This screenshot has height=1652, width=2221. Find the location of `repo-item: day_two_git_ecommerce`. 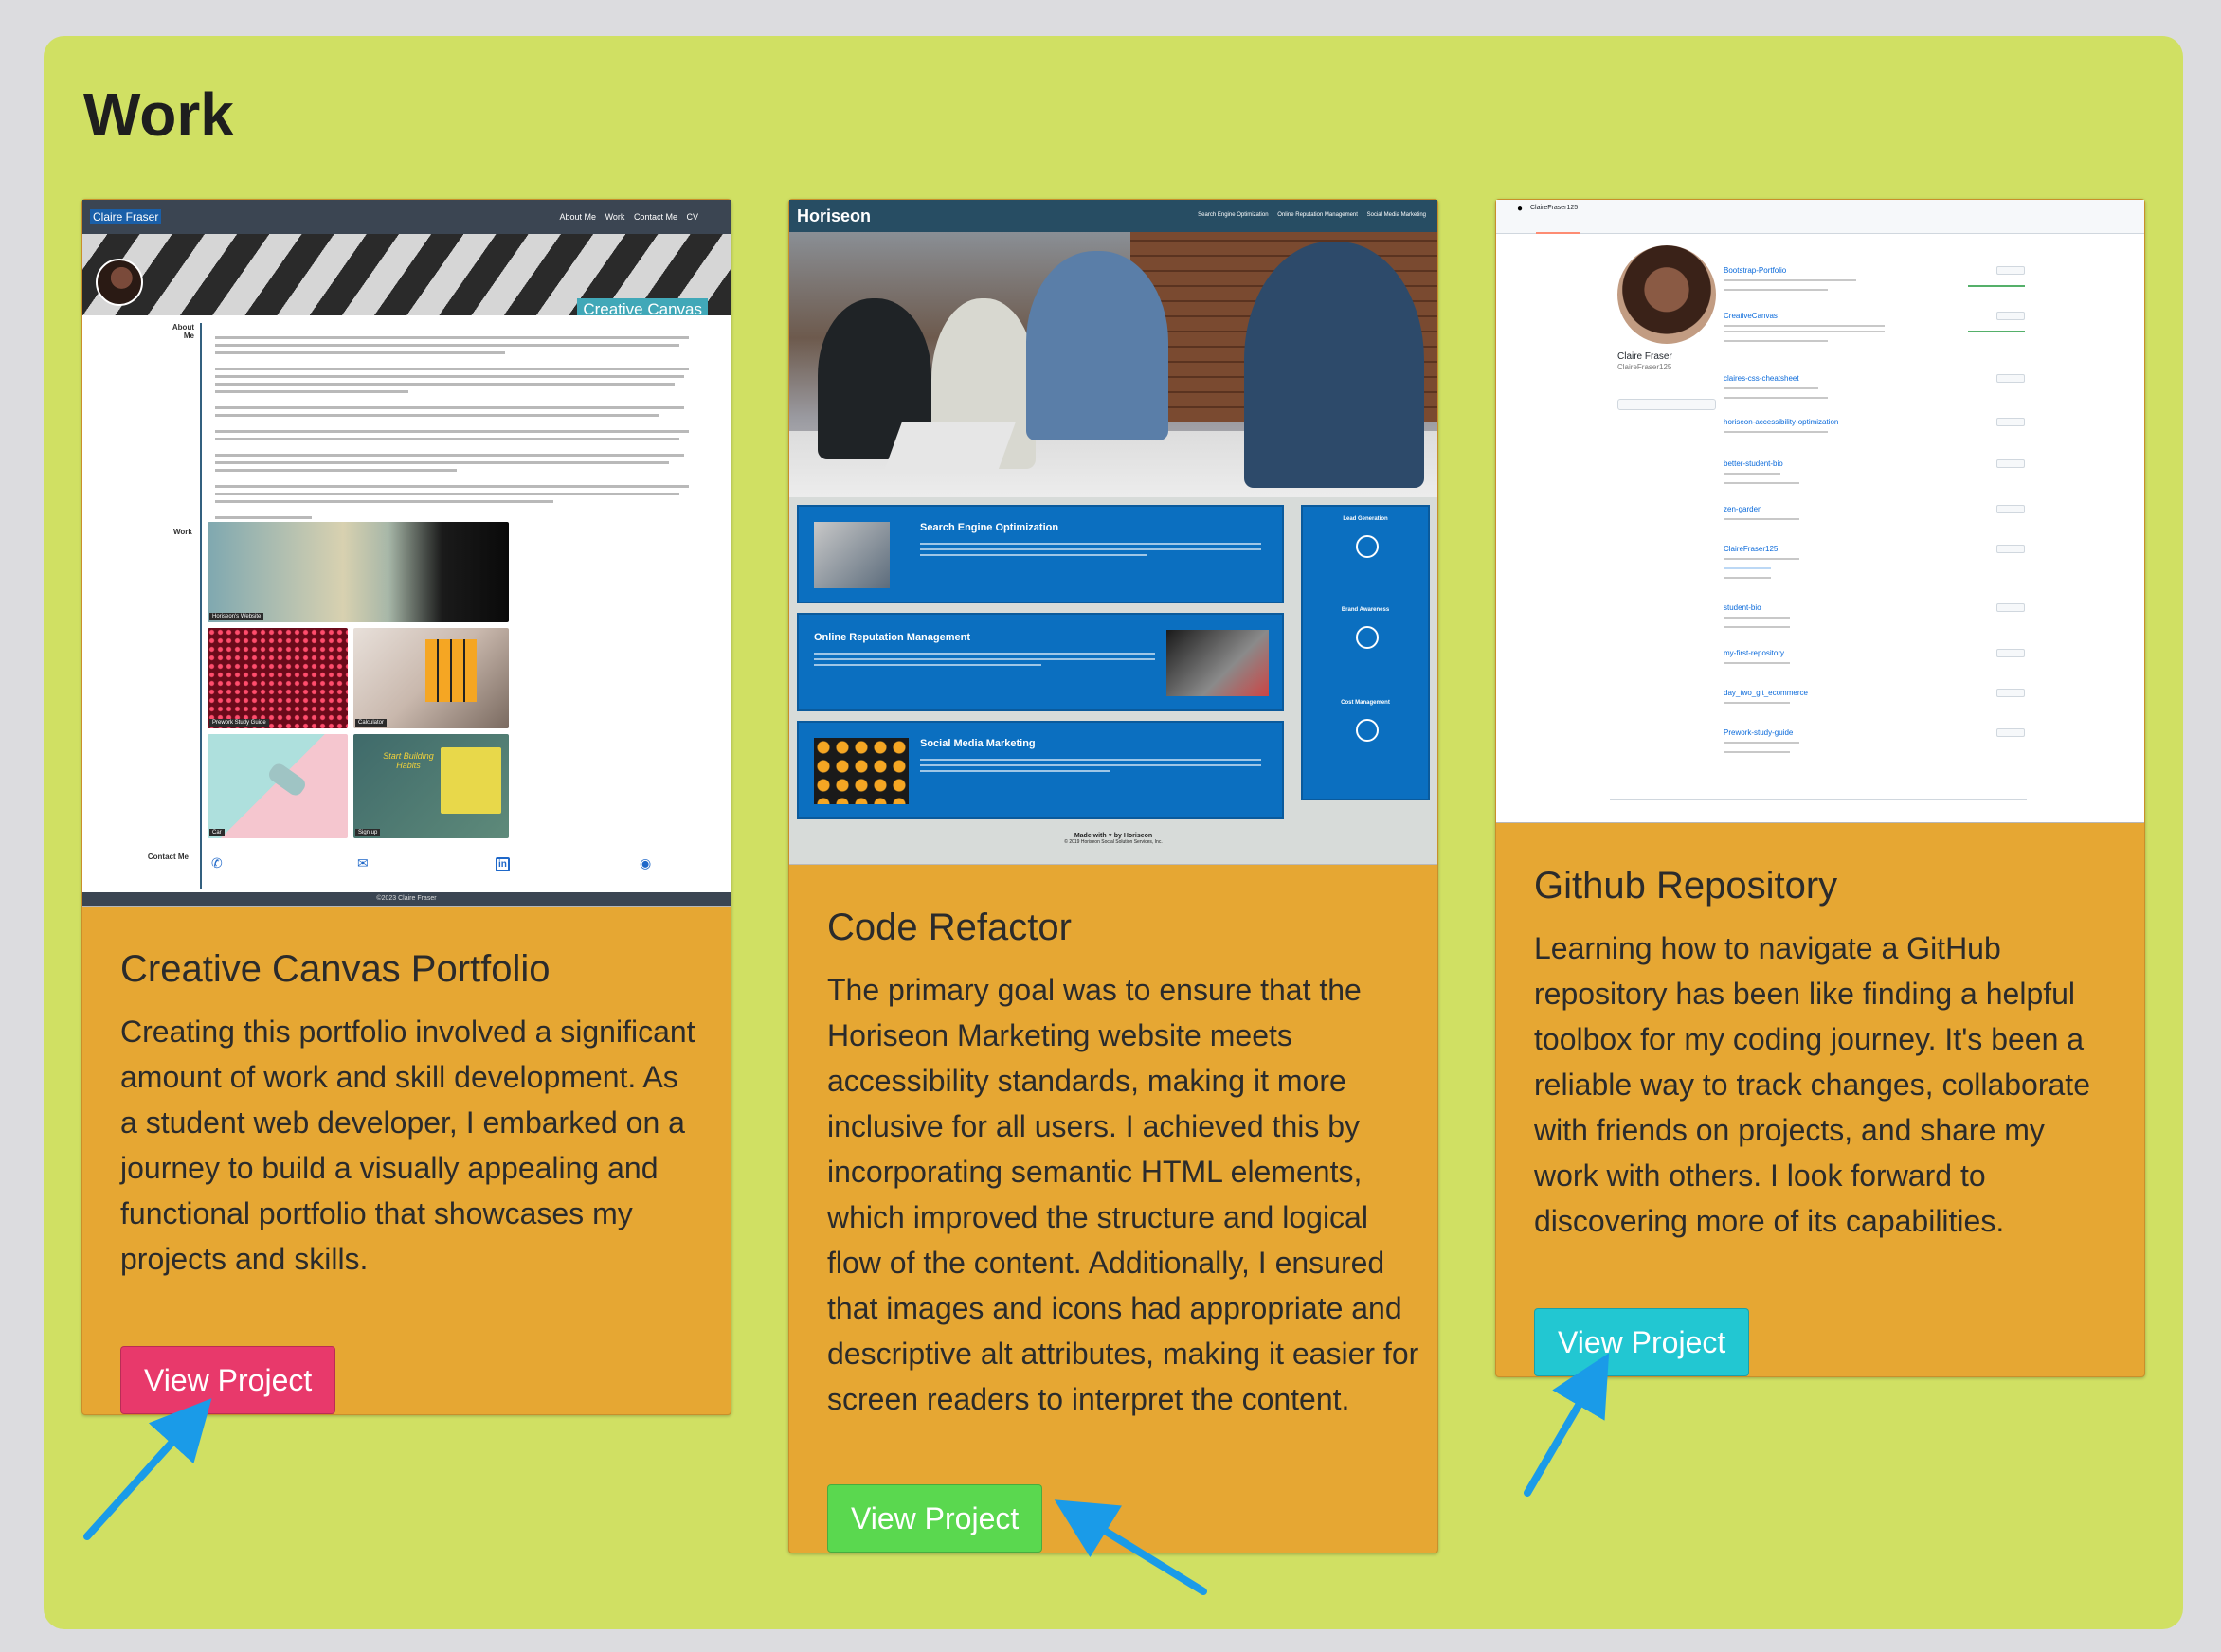

repo-item: day_two_git_ecommerce is located at coordinates (1874, 710).